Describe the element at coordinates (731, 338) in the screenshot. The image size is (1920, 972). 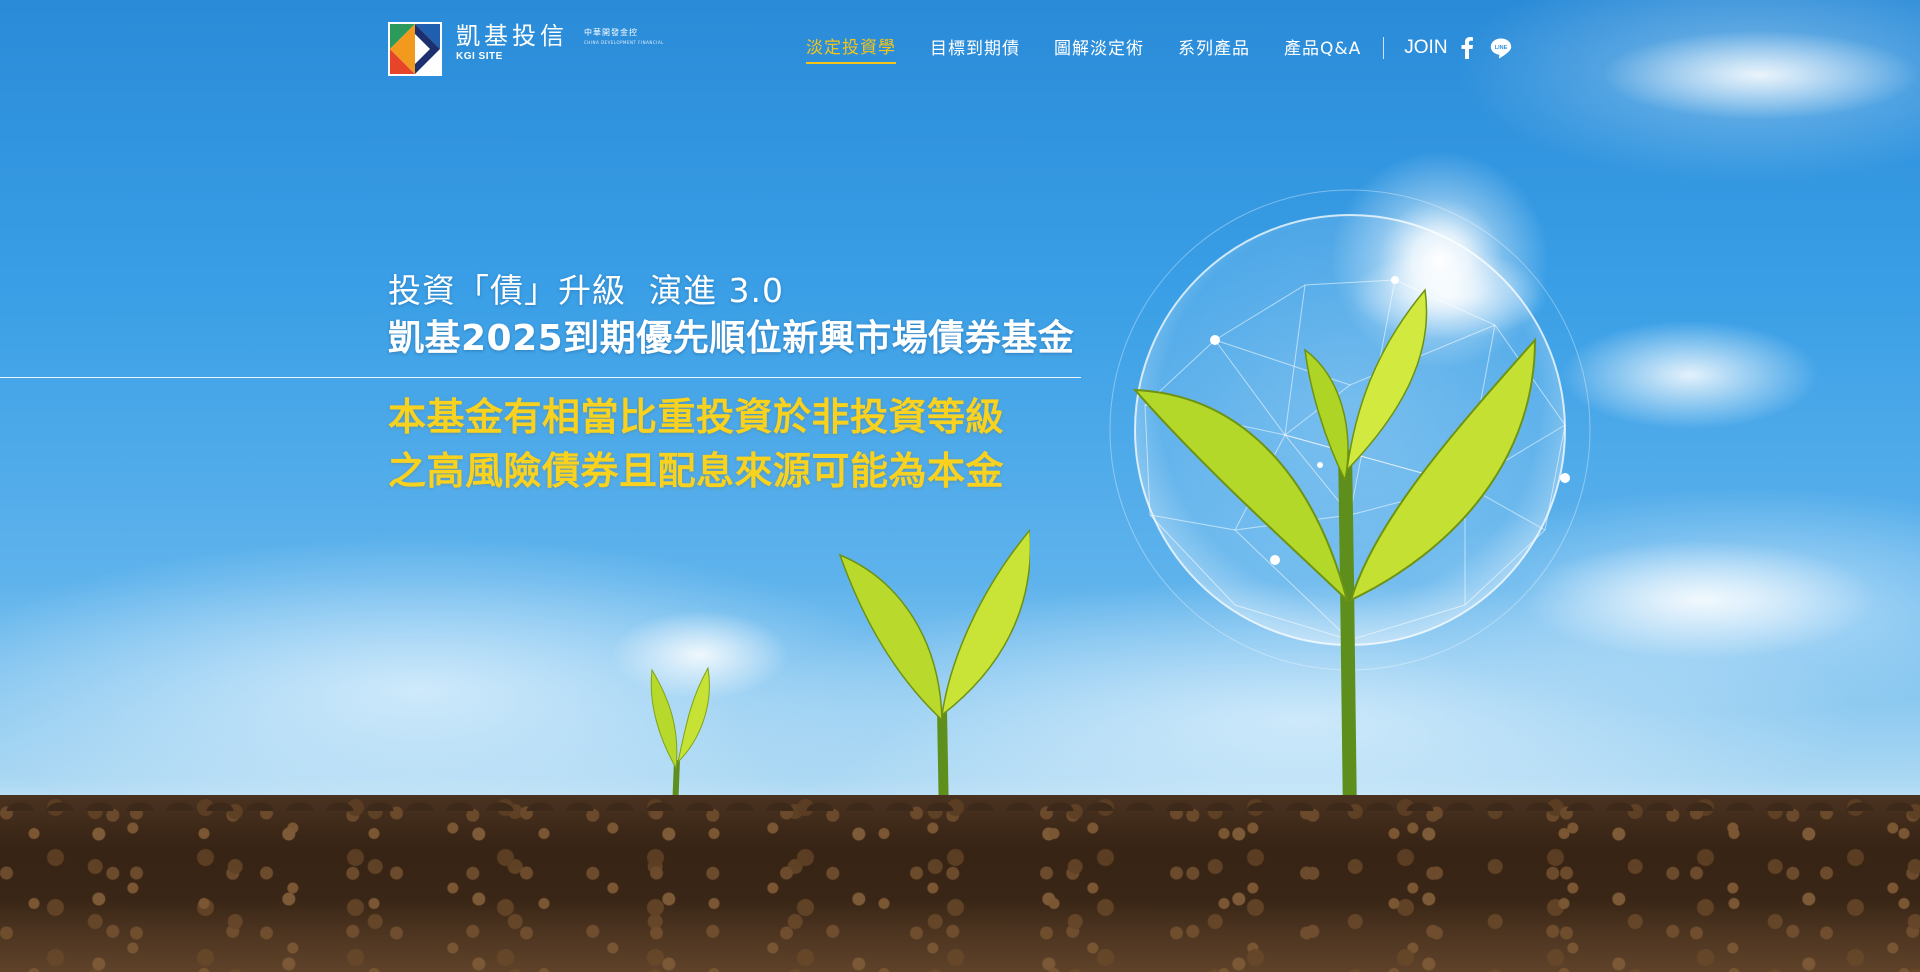
I see `hero-title: 凱基2025到期優先順位新興市場債券基金` at that location.